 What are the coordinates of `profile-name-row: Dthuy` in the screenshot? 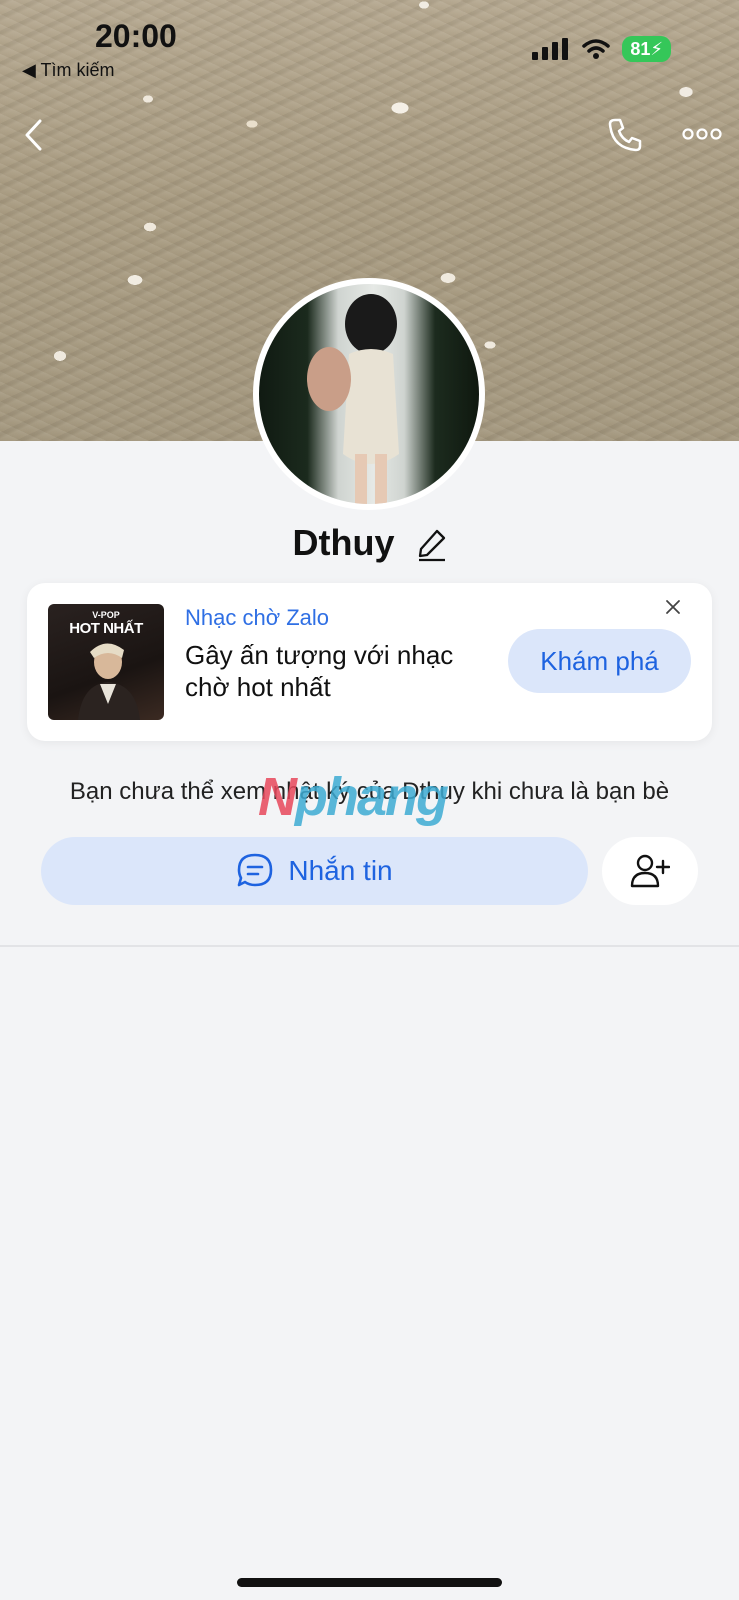 It's located at (369, 543).